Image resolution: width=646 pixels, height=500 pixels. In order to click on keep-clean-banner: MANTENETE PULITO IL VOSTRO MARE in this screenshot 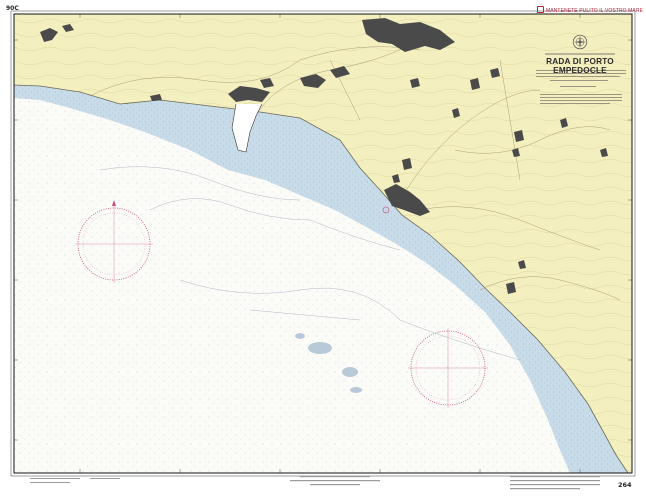, I will do `click(590, 10)`.